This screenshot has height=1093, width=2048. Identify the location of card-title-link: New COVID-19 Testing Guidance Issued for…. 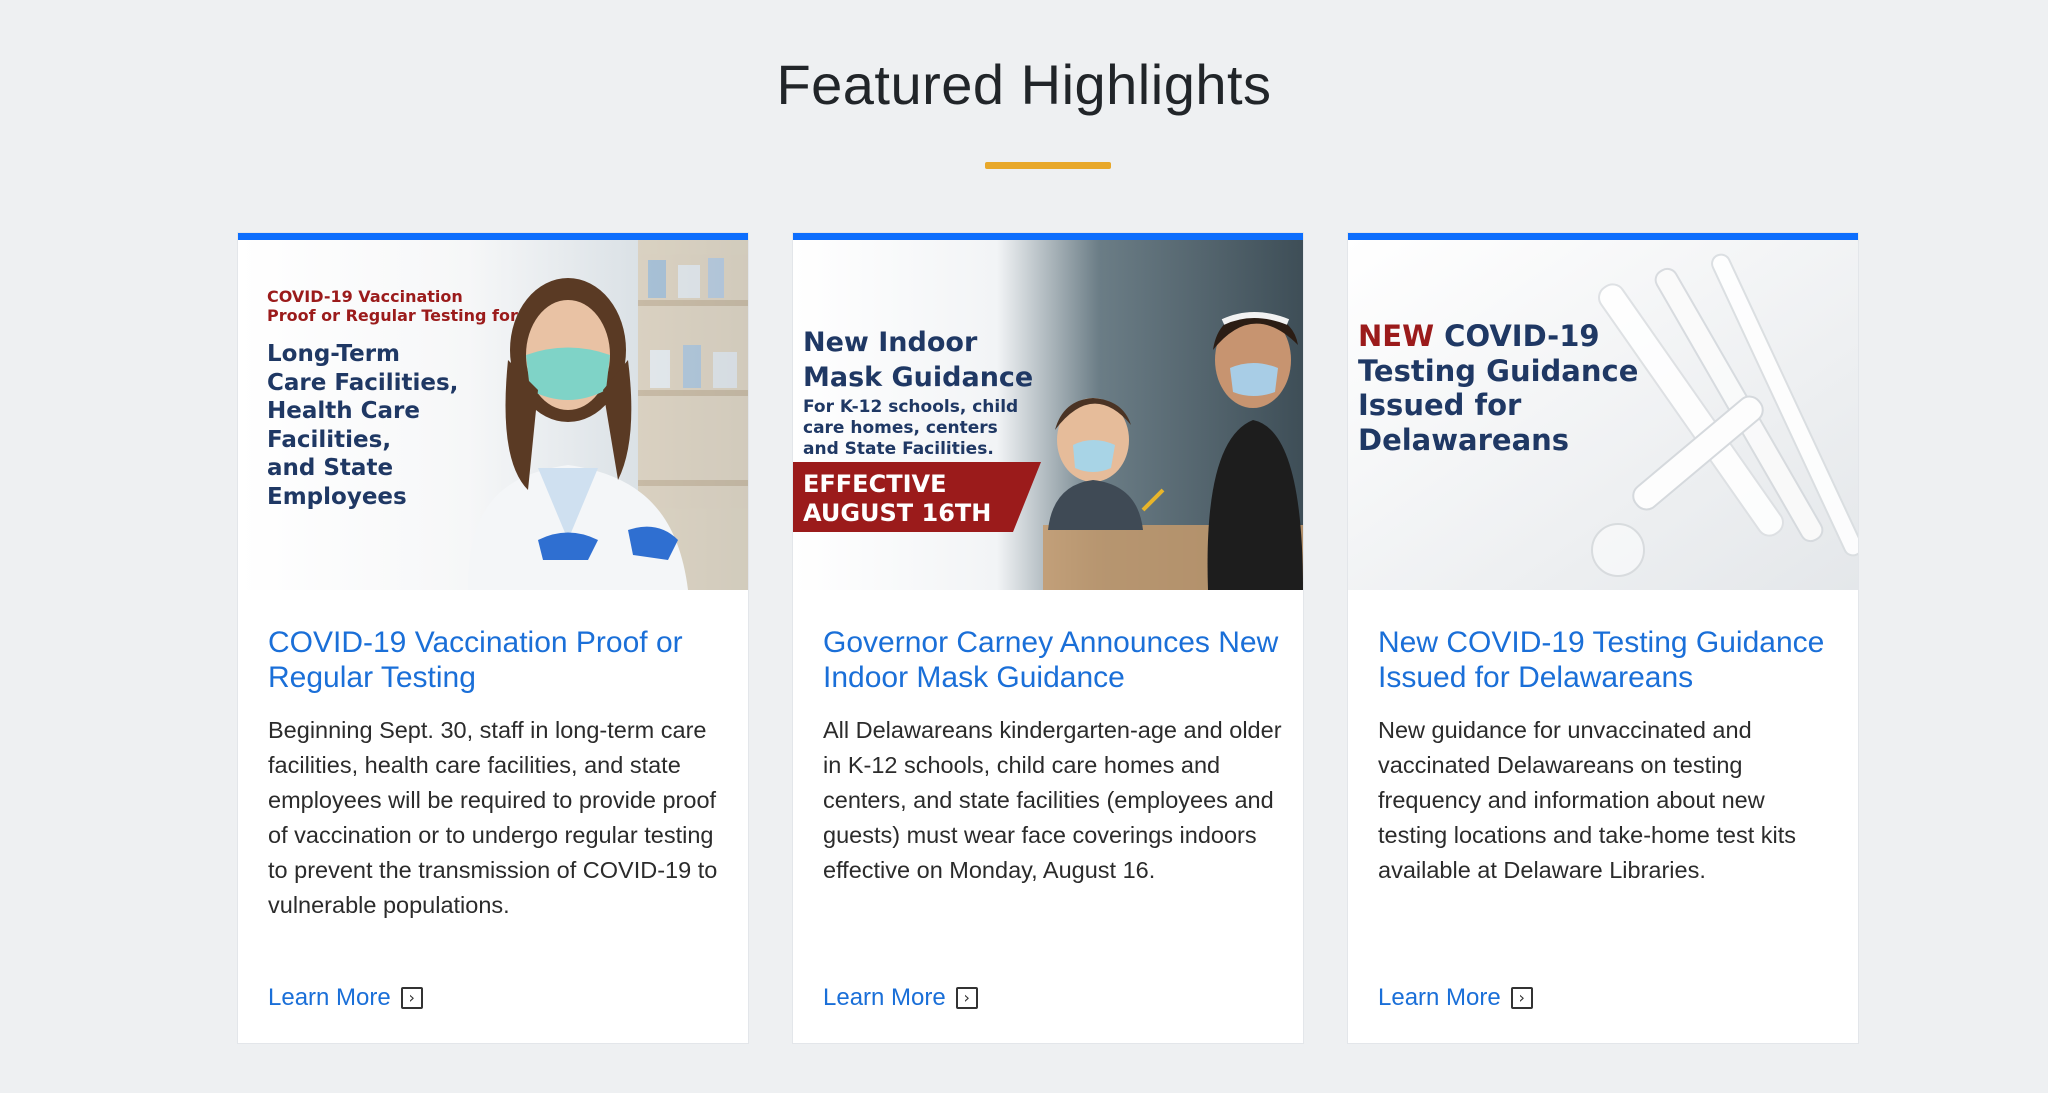
(1608, 660).